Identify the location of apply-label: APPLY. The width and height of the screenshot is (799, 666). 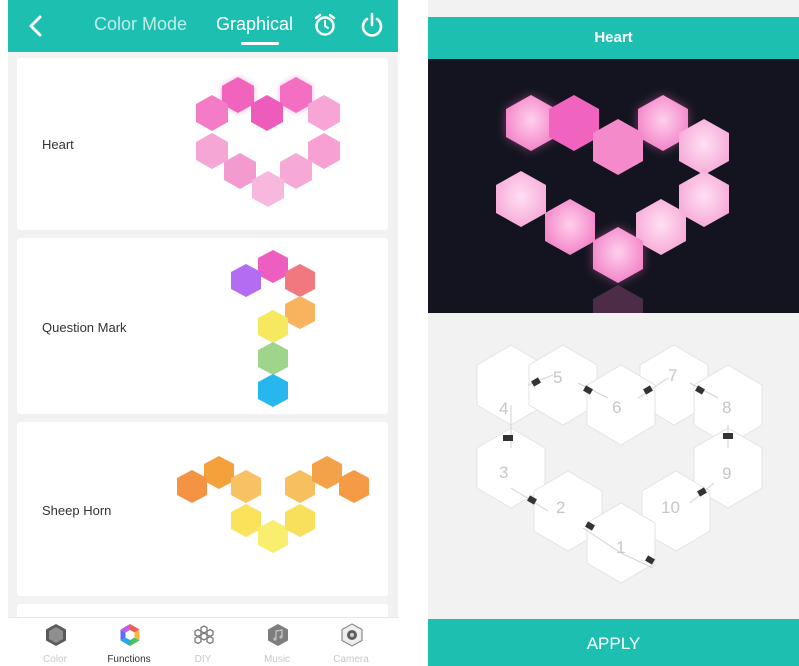
(613, 643).